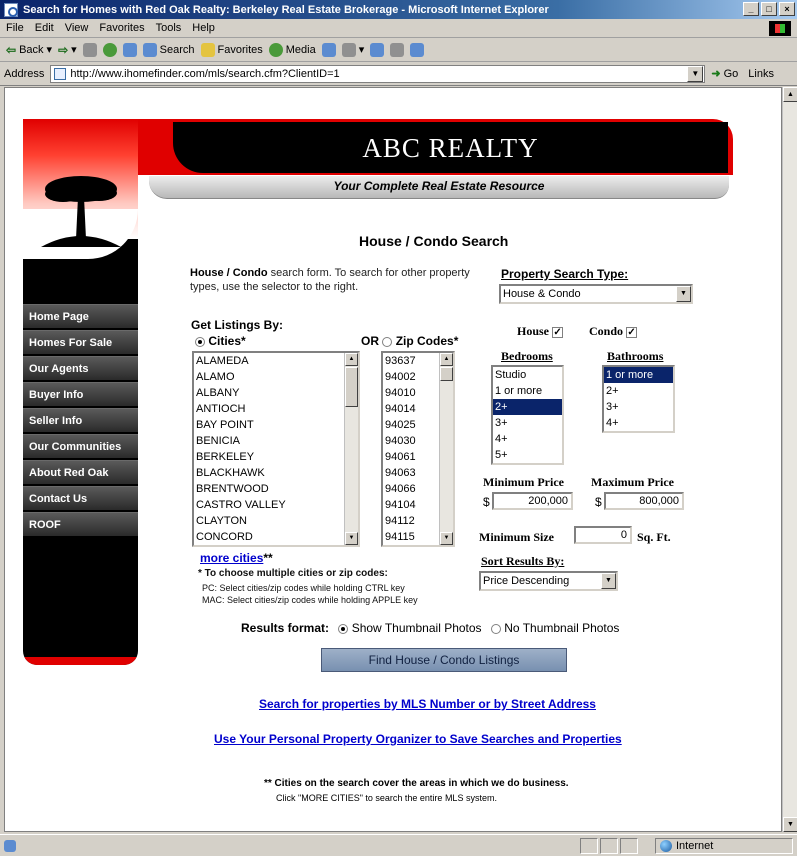 The height and width of the screenshot is (856, 797). Describe the element at coordinates (548, 581) in the screenshot. I see `sort-select: Price Descending ▼` at that location.